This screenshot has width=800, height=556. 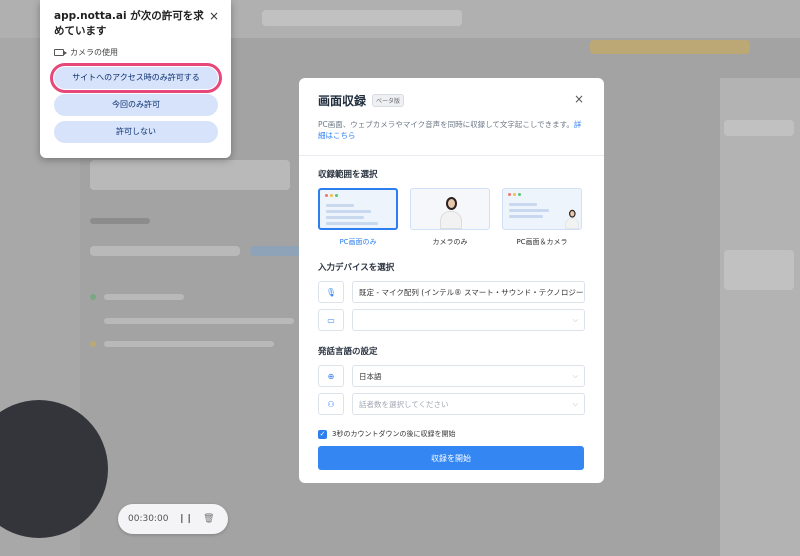 What do you see at coordinates (394, 434) in the screenshot?
I see `countdown-label: 3秒のカウントダウンの後に収録を開始` at bounding box center [394, 434].